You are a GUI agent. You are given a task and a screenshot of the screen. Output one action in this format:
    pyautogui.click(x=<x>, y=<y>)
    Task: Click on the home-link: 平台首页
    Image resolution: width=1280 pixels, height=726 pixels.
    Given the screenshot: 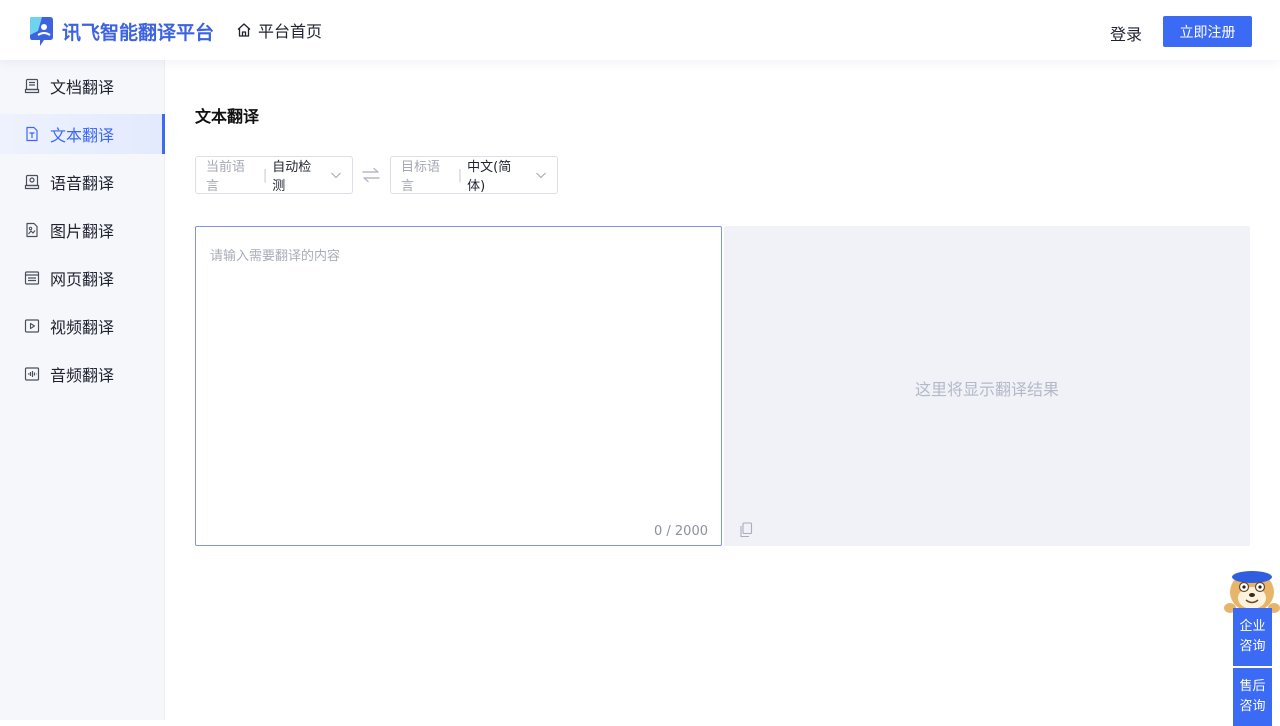 What is the action you would take?
    pyautogui.click(x=279, y=30)
    